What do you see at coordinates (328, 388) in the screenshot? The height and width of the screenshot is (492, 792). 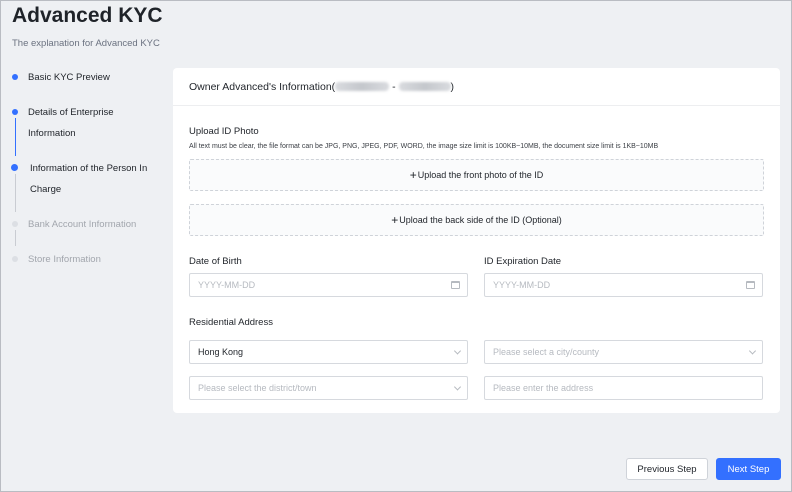 I see `district-select: Please select the district/town` at bounding box center [328, 388].